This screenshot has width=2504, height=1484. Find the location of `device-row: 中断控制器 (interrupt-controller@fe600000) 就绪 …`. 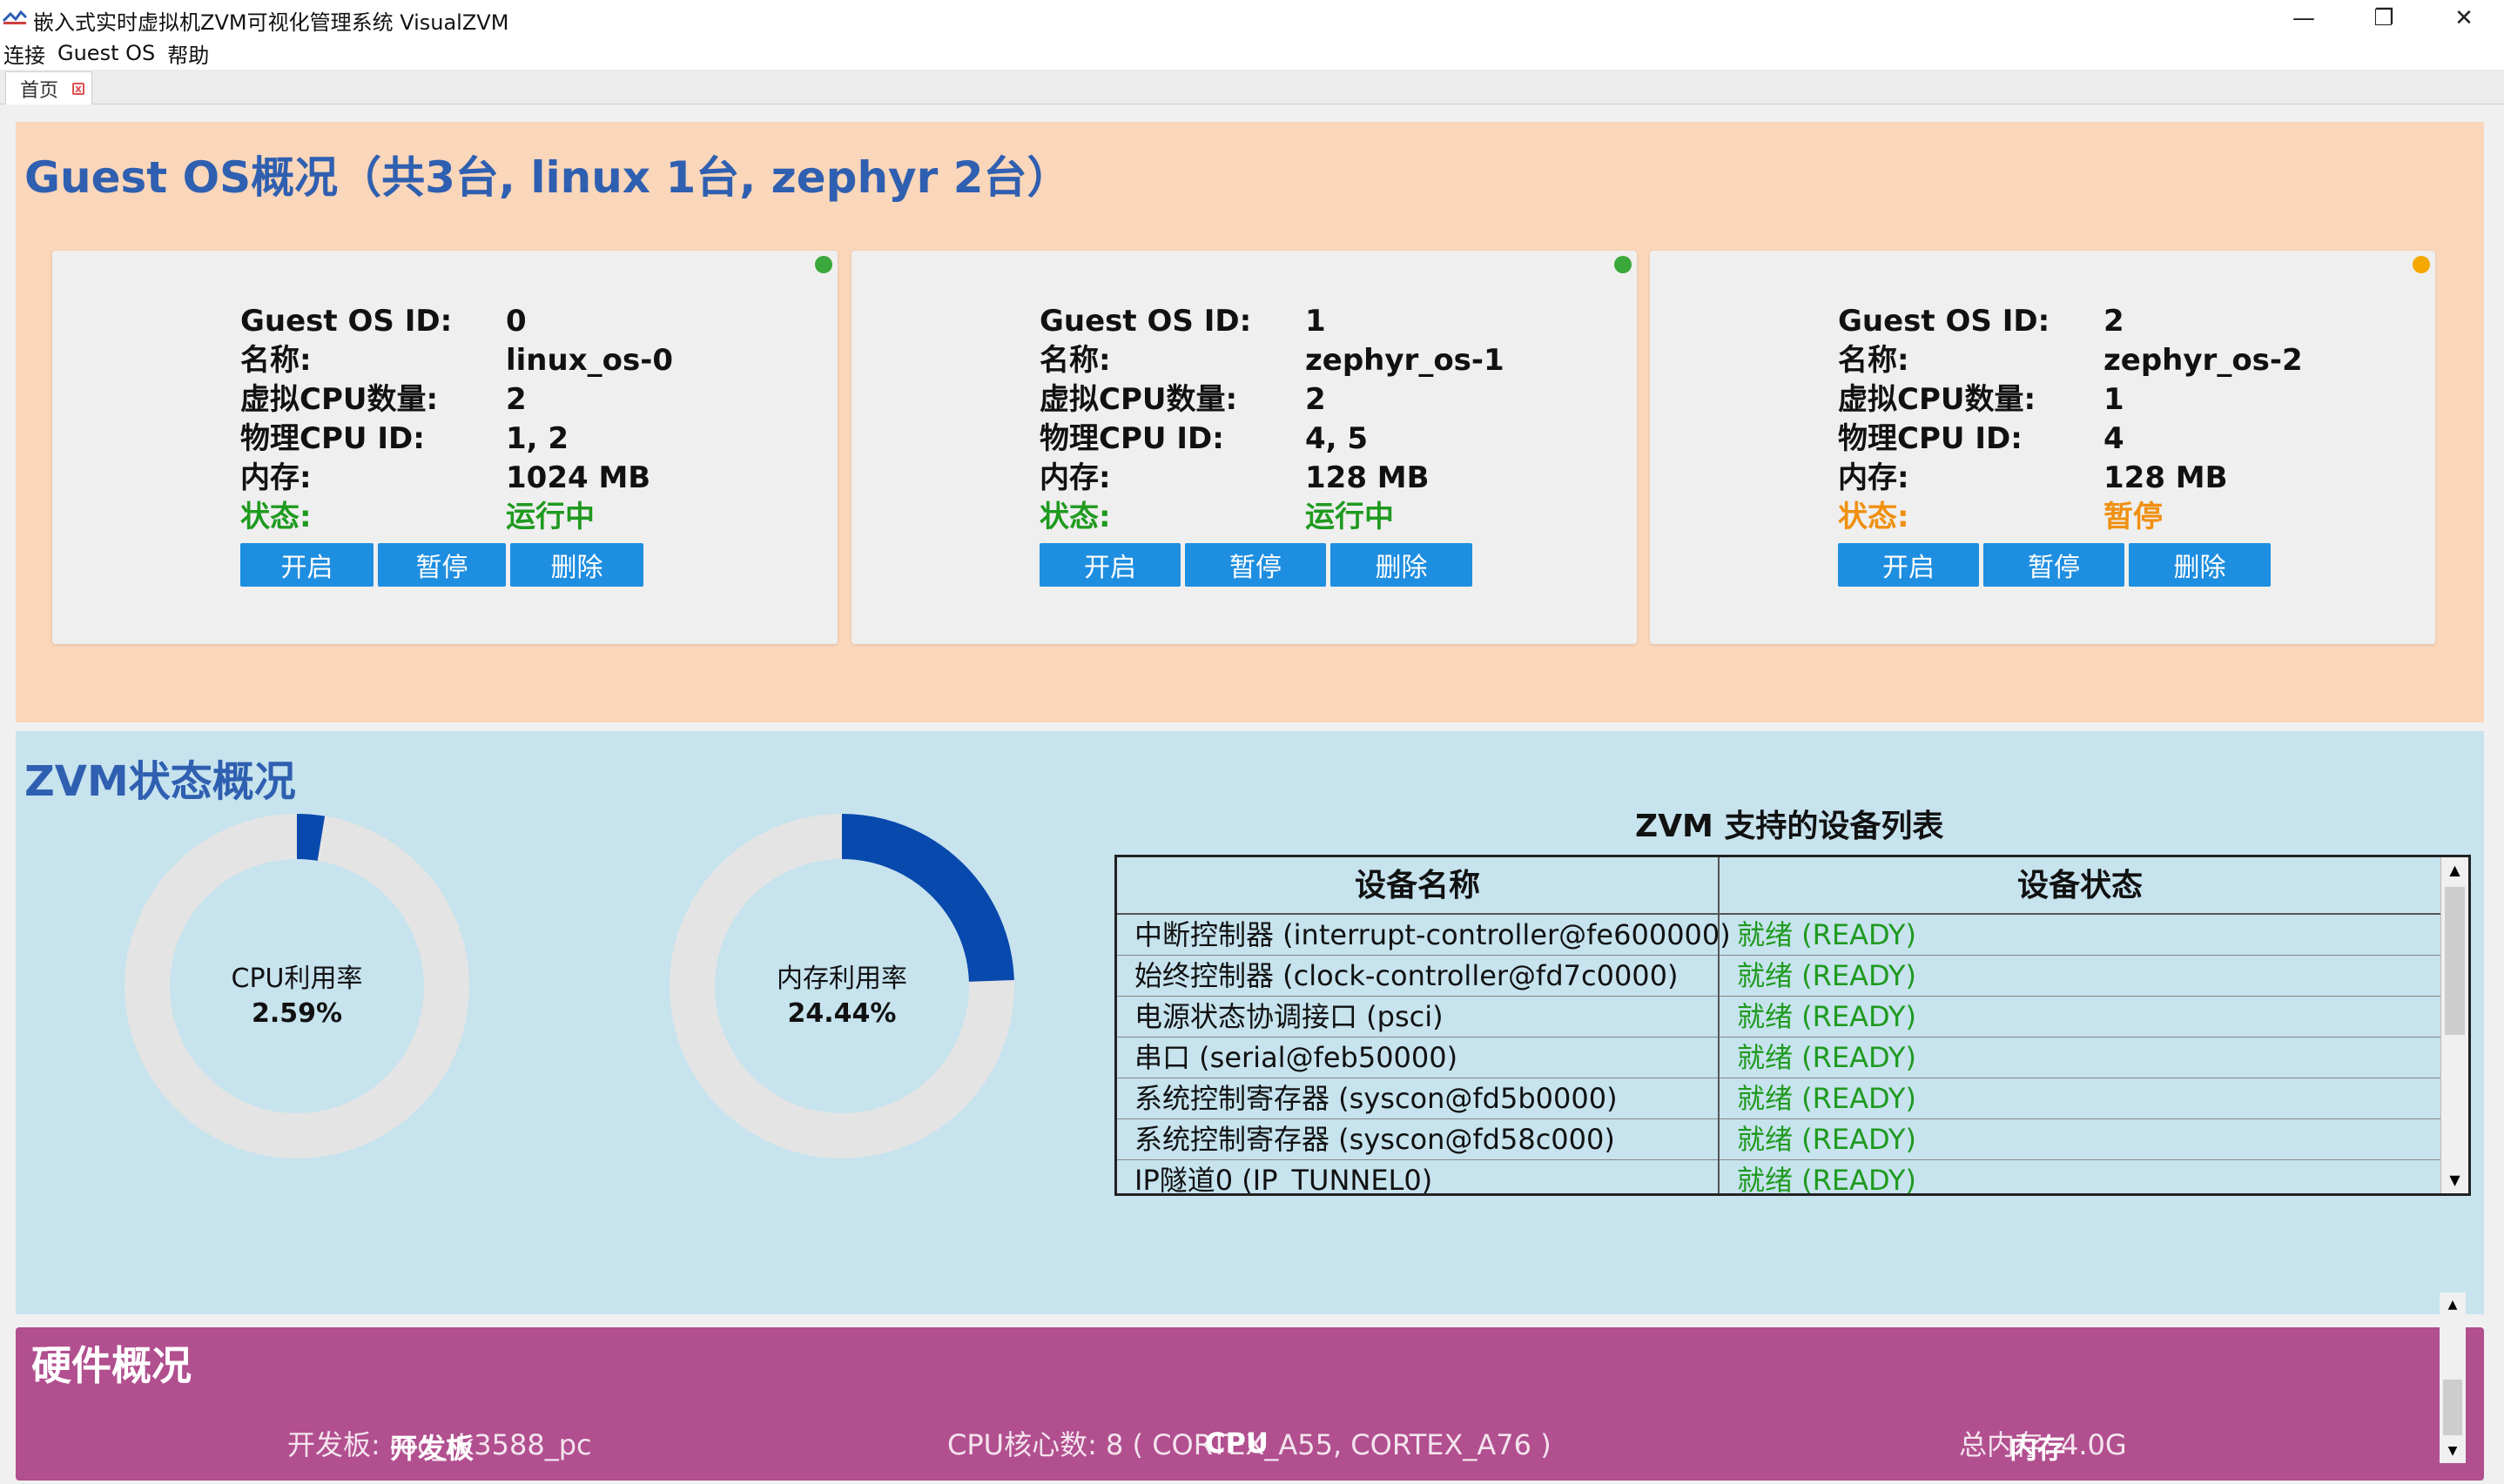

device-row: 中断控制器 (interrupt-controller@fe600000) 就绪 … is located at coordinates (1778, 935).